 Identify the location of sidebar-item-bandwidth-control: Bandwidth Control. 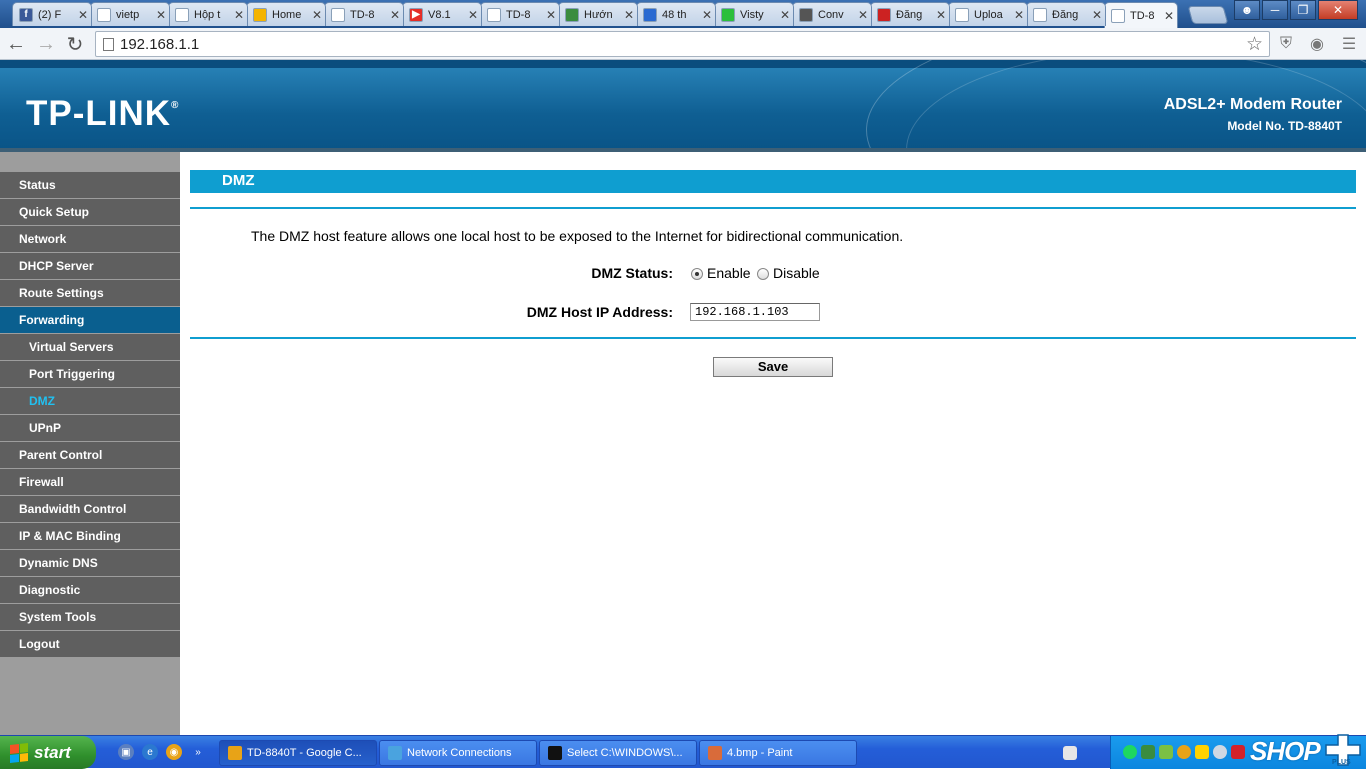
(90, 509).